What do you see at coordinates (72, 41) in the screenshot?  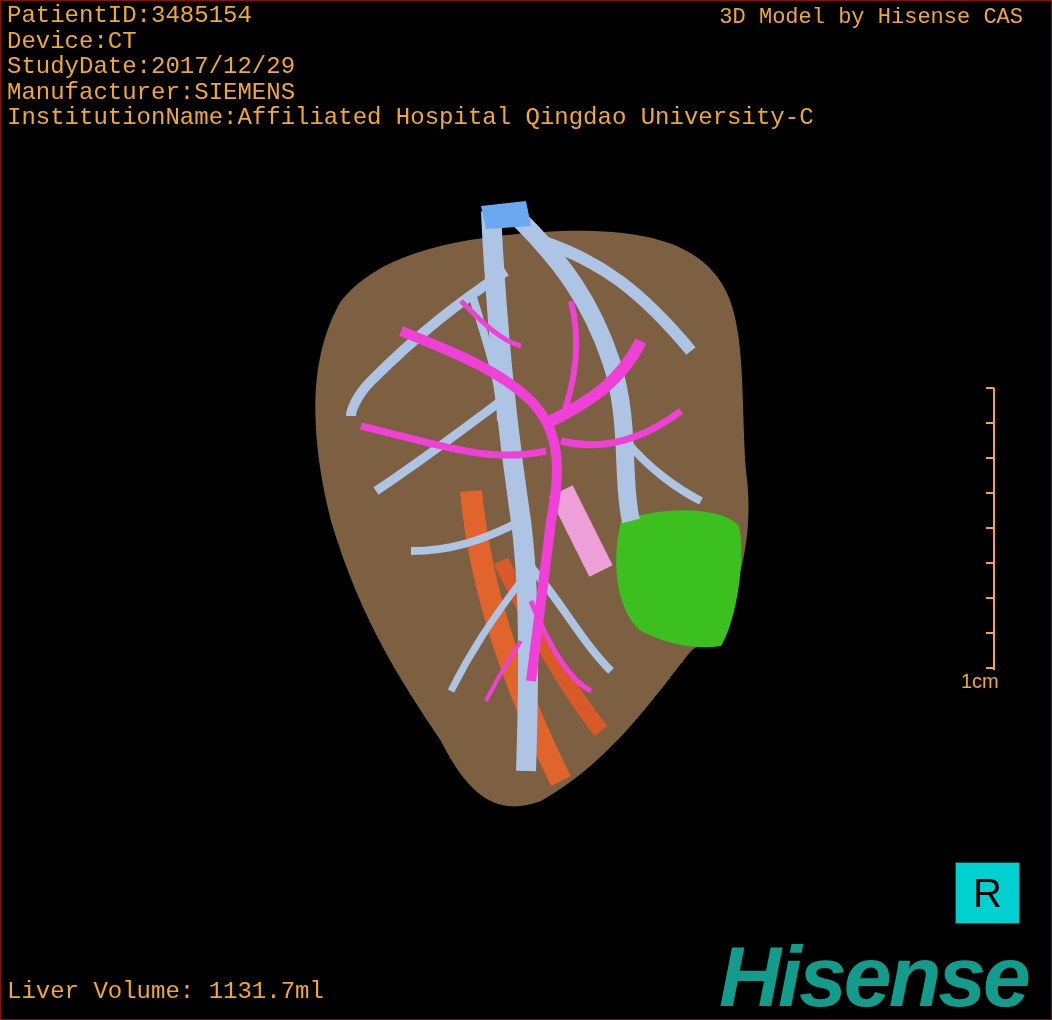 I see `info-text: Device:CT` at bounding box center [72, 41].